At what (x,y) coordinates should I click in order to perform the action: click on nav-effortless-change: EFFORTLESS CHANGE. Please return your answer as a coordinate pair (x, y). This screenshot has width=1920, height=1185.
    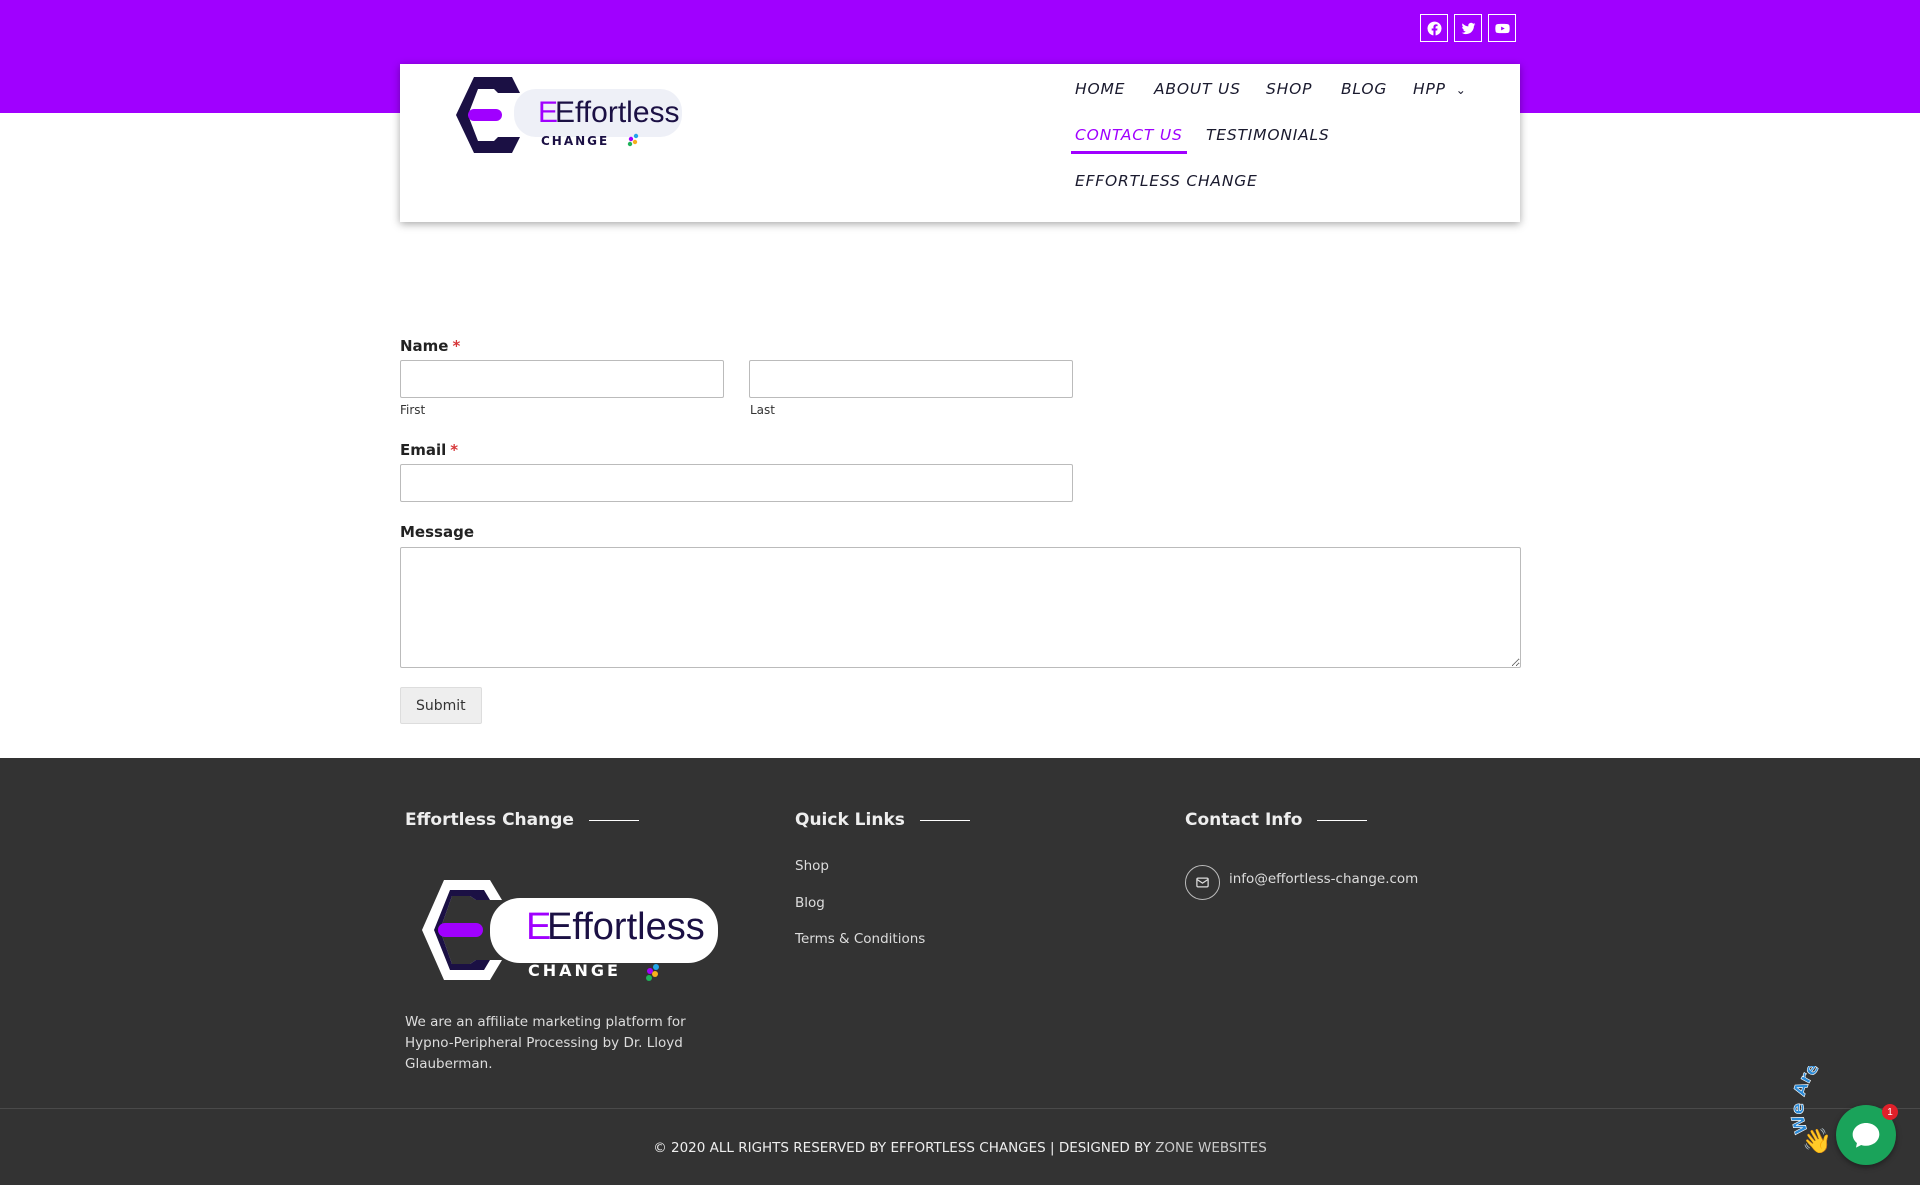
    Looking at the image, I should click on (1166, 181).